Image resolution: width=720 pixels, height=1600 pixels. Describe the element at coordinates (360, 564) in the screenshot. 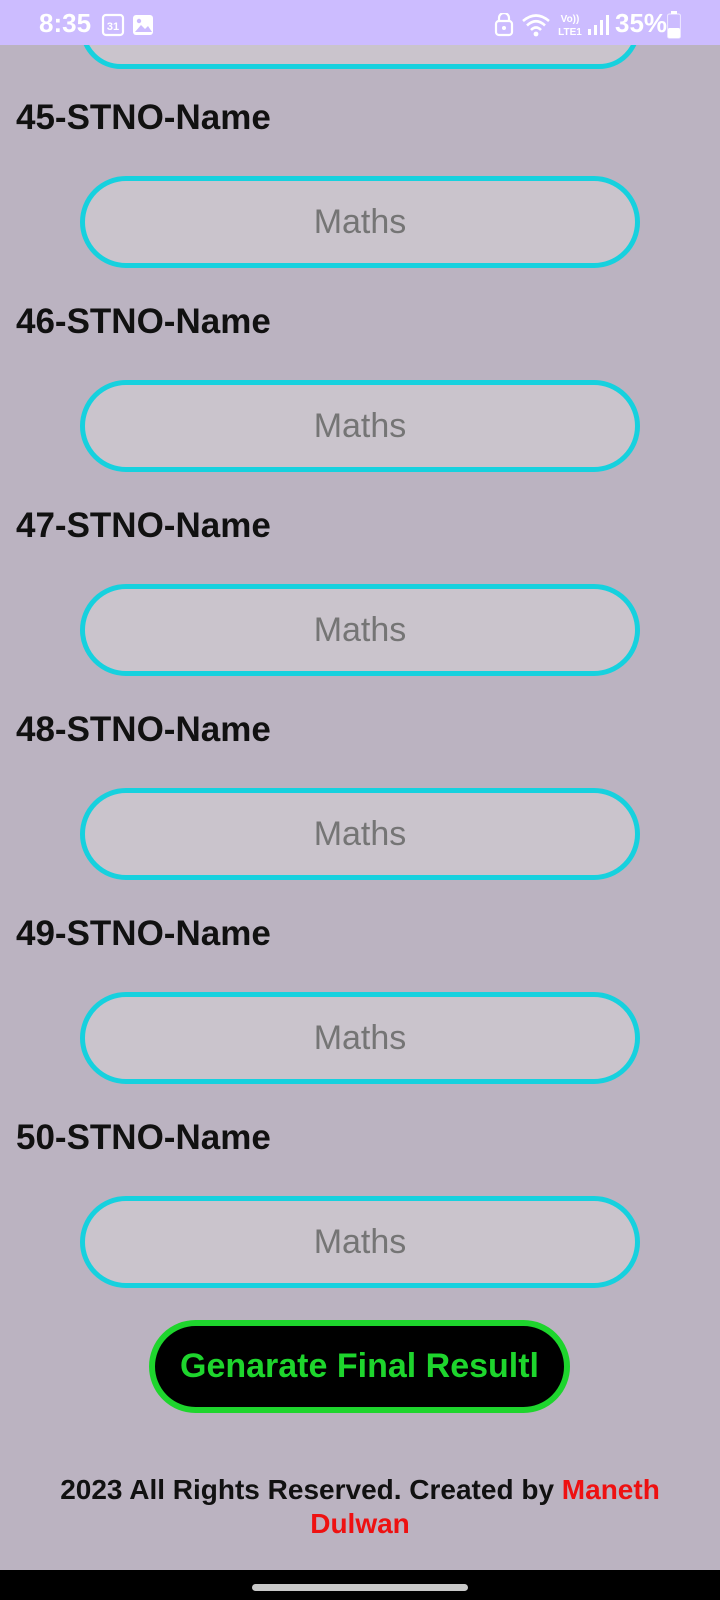

I see `student-entry: 47-STNO-Name` at that location.